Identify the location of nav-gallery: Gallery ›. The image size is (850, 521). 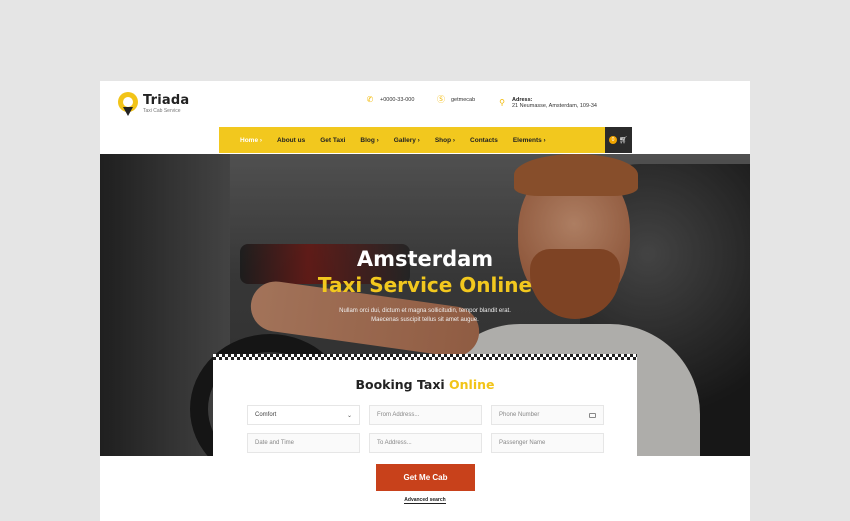
(407, 140).